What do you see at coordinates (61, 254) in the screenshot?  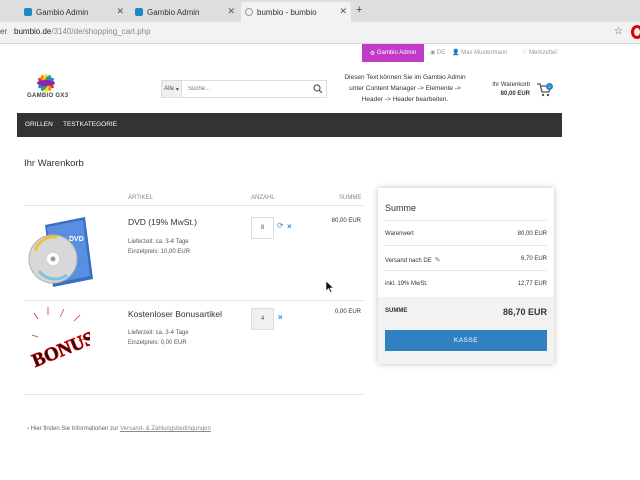 I see `product-image-dvd: DVD` at bounding box center [61, 254].